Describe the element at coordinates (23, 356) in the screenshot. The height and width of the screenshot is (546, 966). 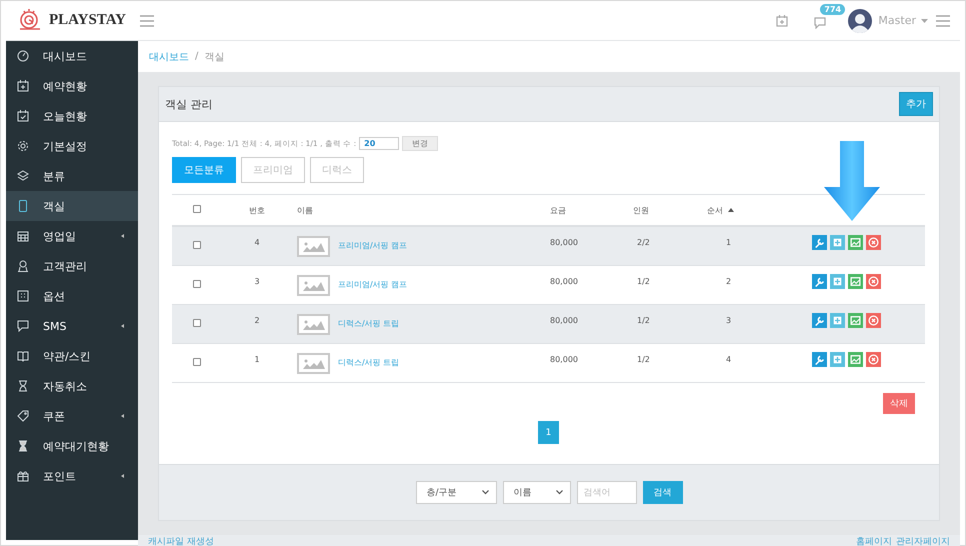
I see `book-icon` at that location.